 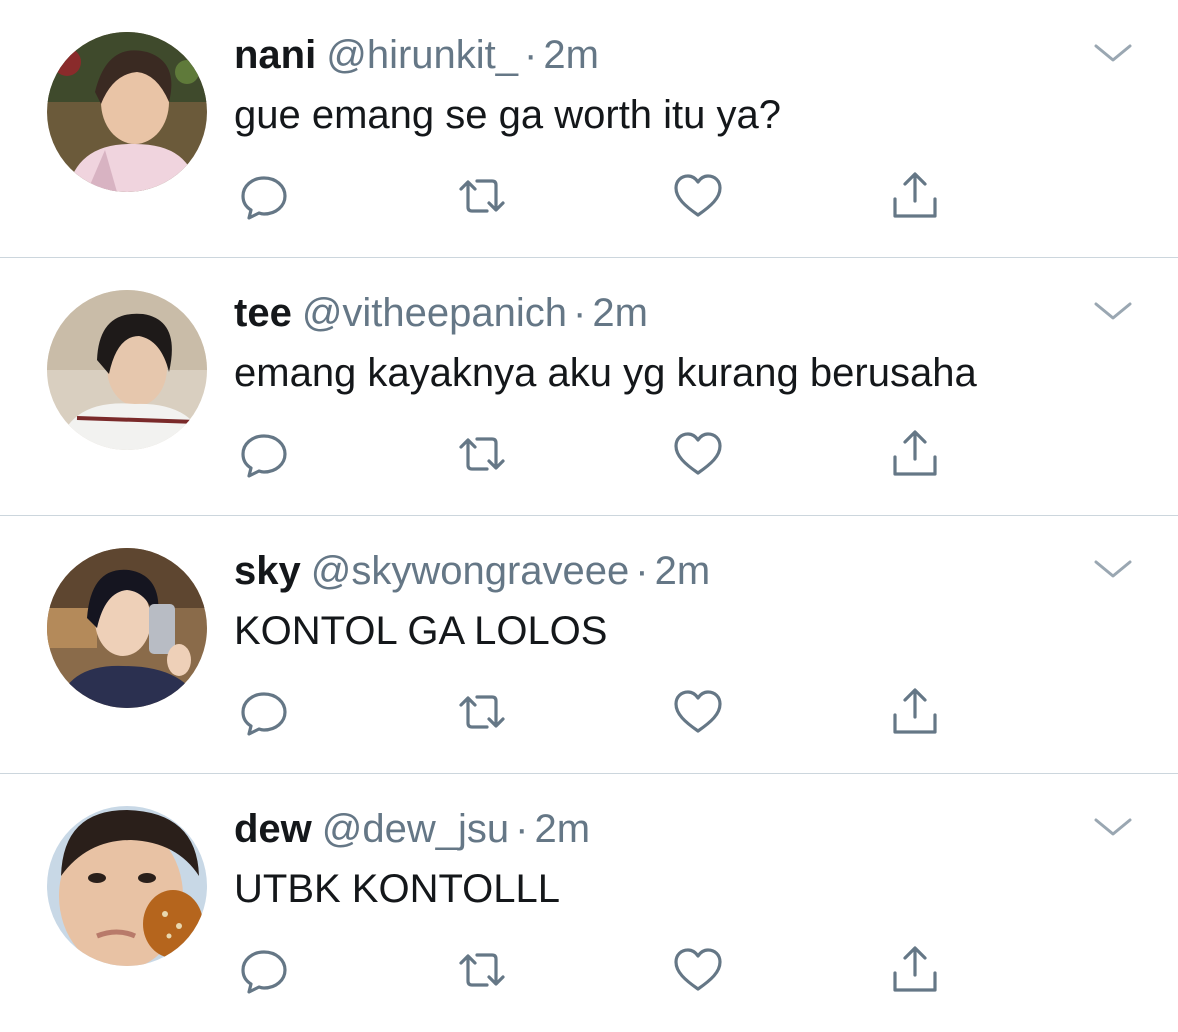 What do you see at coordinates (263, 313) in the screenshot?
I see `display-name: tee` at bounding box center [263, 313].